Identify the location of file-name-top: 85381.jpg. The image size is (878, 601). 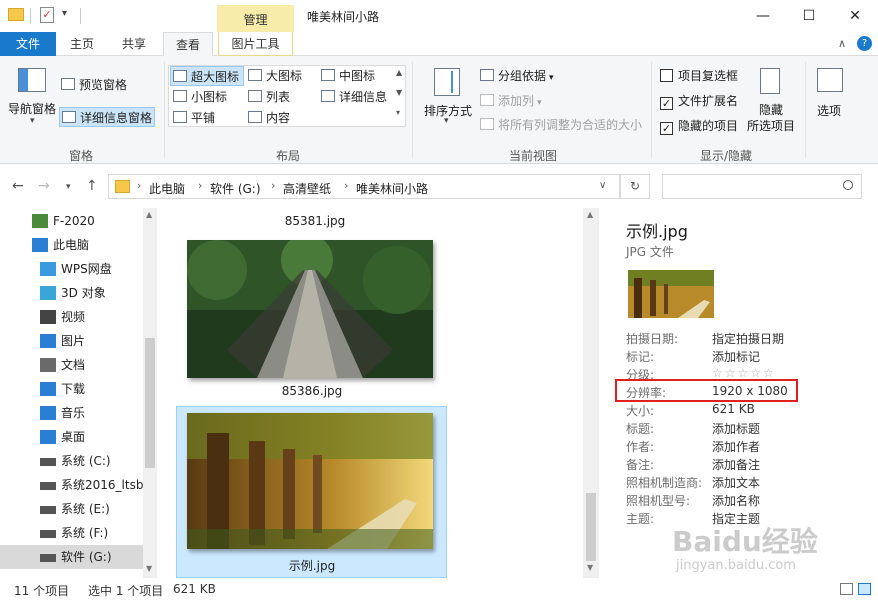
(315, 221).